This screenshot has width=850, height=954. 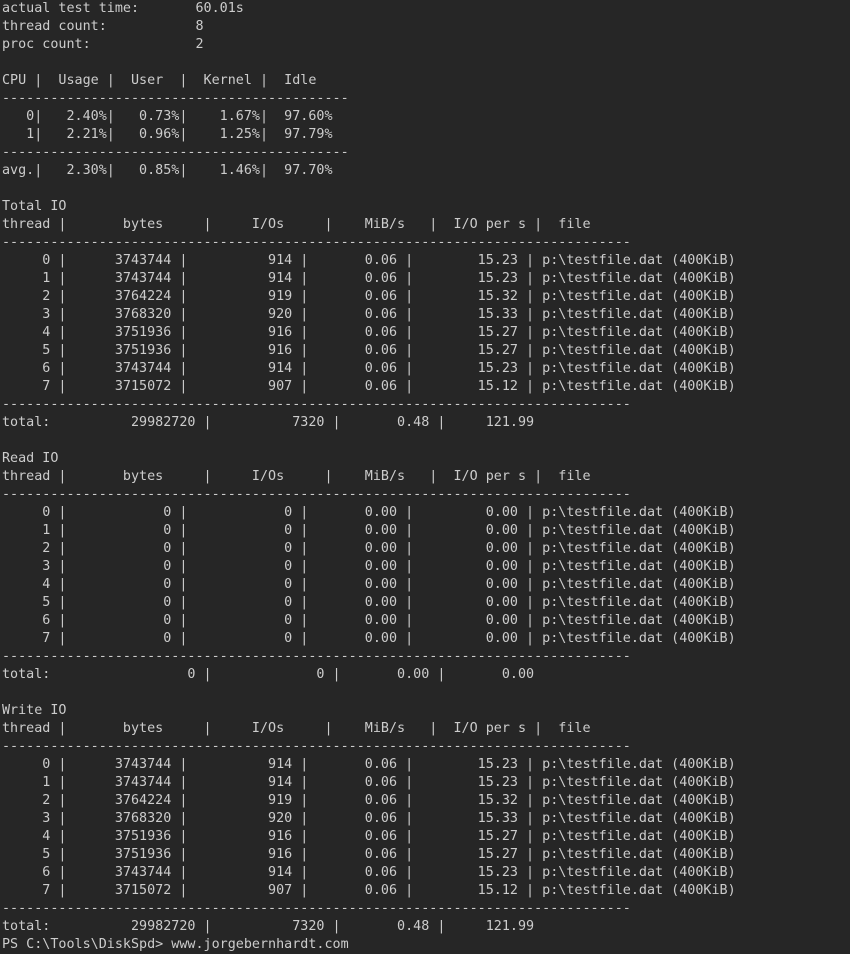 What do you see at coordinates (103, 44) in the screenshot?
I see `summary-line: proc count: 2` at bounding box center [103, 44].